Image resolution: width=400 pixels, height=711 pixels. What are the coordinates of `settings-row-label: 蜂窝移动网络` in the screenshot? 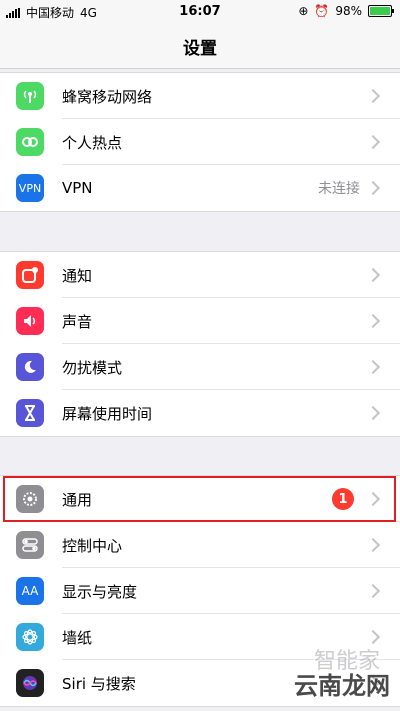 It's located at (107, 96).